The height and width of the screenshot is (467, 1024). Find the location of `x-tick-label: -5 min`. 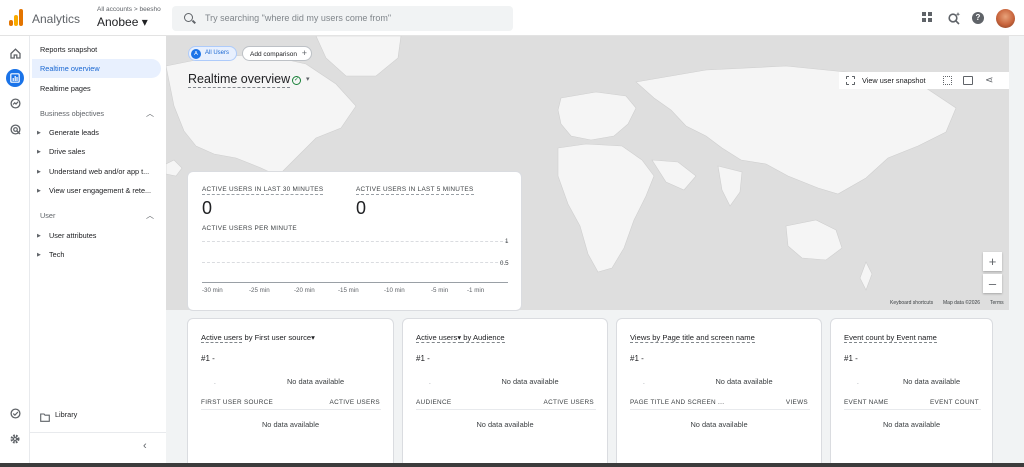

x-tick-label: -5 min is located at coordinates (440, 290).